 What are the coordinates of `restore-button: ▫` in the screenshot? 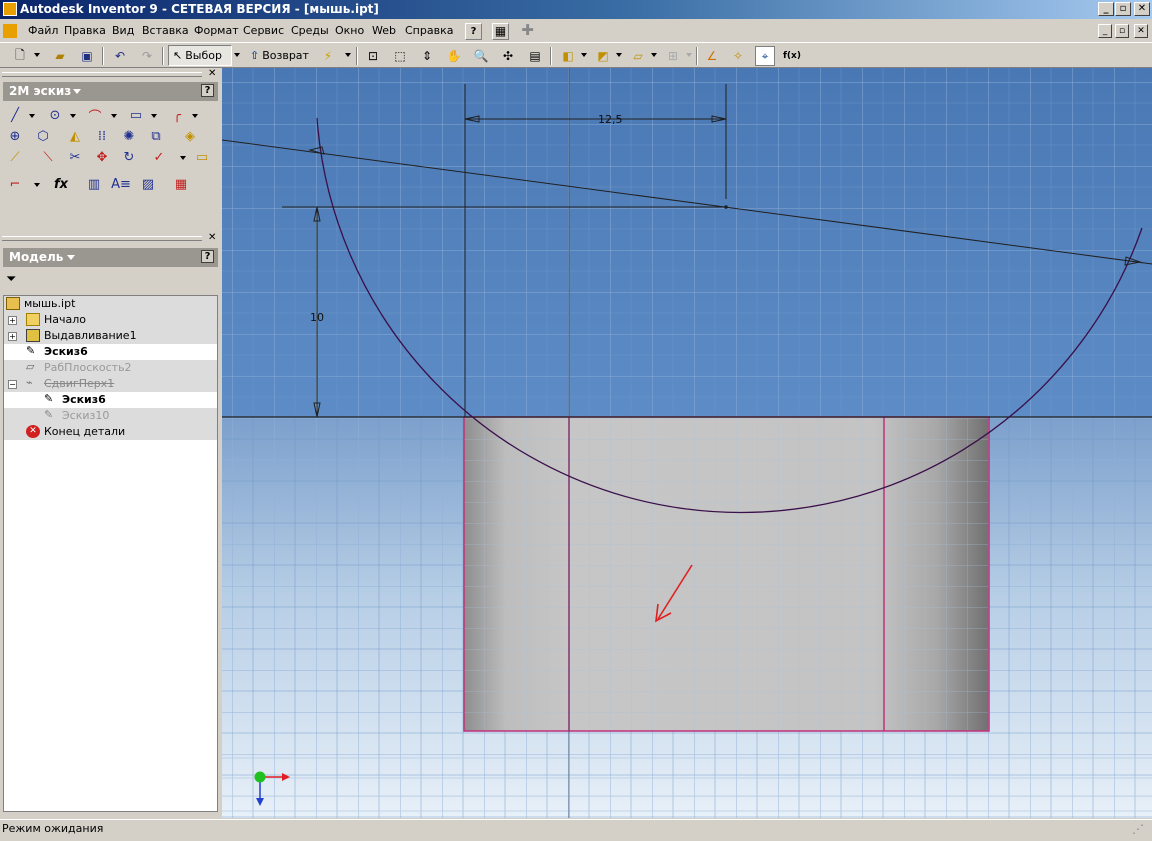 It's located at (1123, 9).